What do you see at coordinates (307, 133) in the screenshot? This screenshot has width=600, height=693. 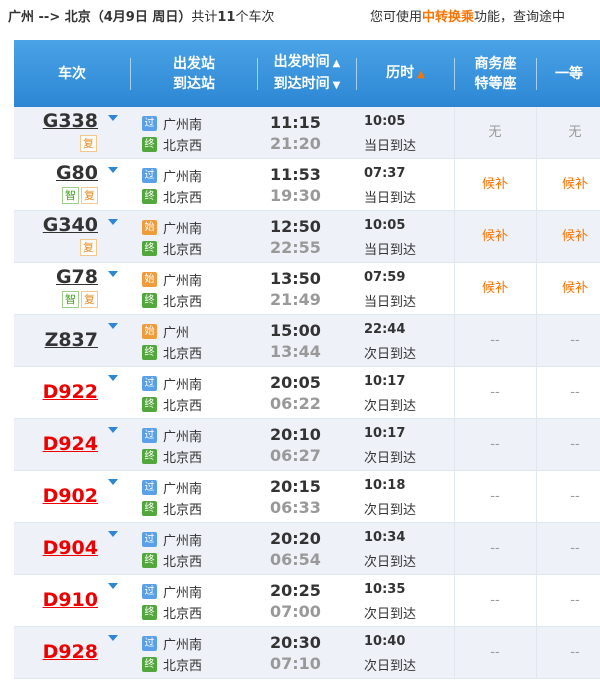 I see `table-row: G338 复 过广州南终北京西 11:15 21:20 10:05 当日到达 无 无` at bounding box center [307, 133].